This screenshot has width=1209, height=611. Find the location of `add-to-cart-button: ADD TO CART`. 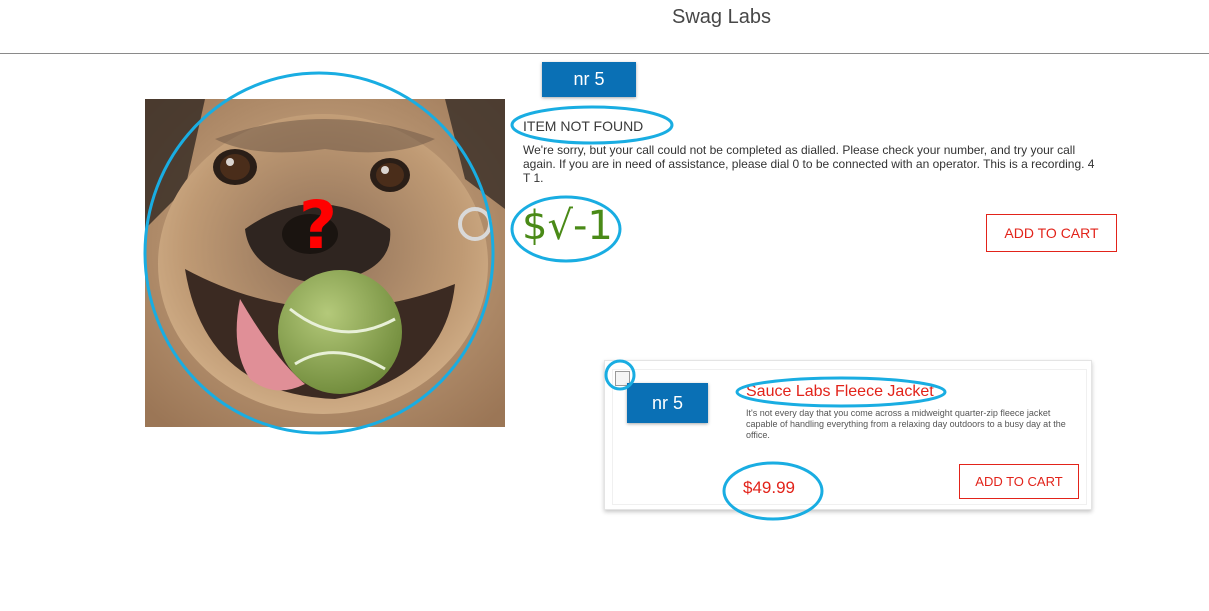

add-to-cart-button: ADD TO CART is located at coordinates (1051, 233).